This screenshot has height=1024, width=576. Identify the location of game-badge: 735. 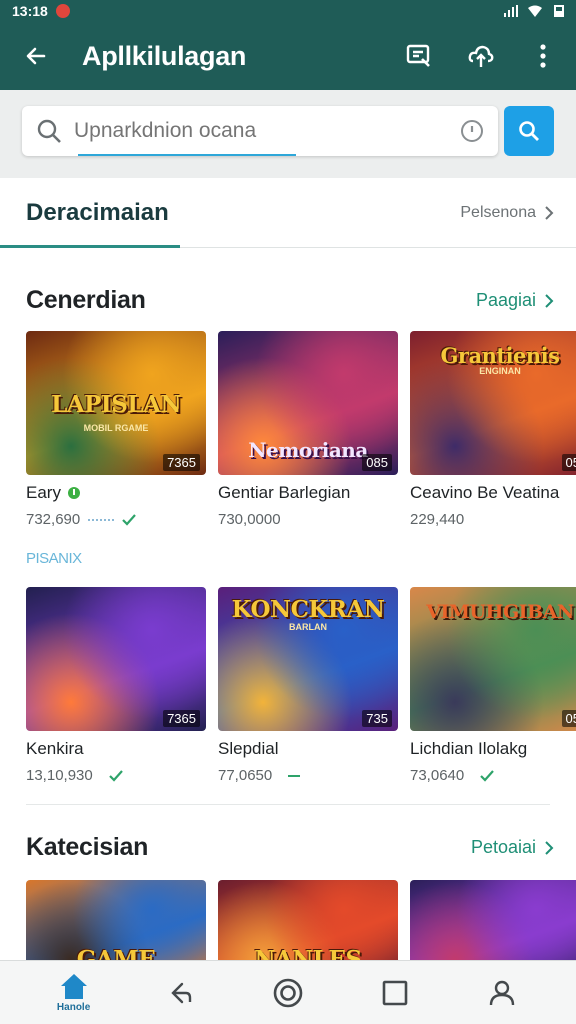
(377, 718).